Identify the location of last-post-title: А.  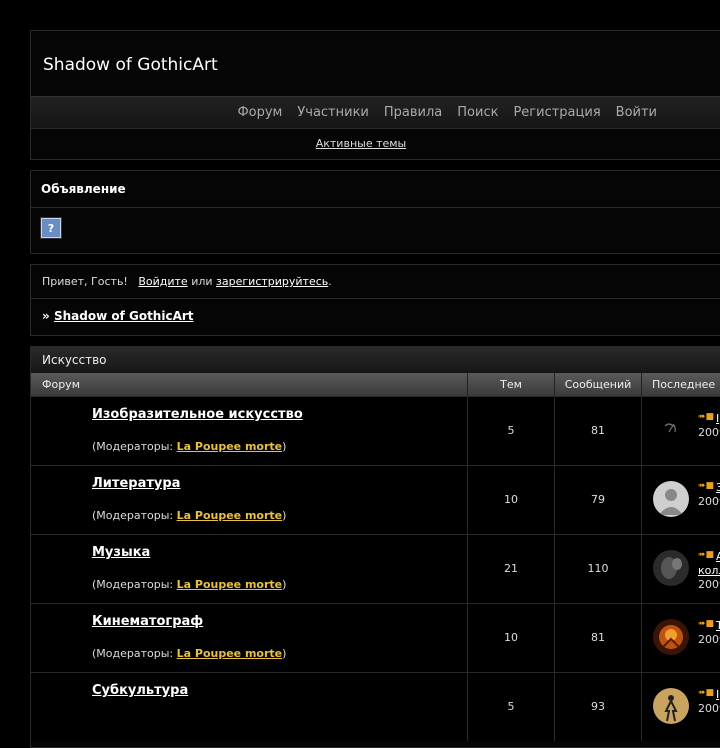
(709, 557).